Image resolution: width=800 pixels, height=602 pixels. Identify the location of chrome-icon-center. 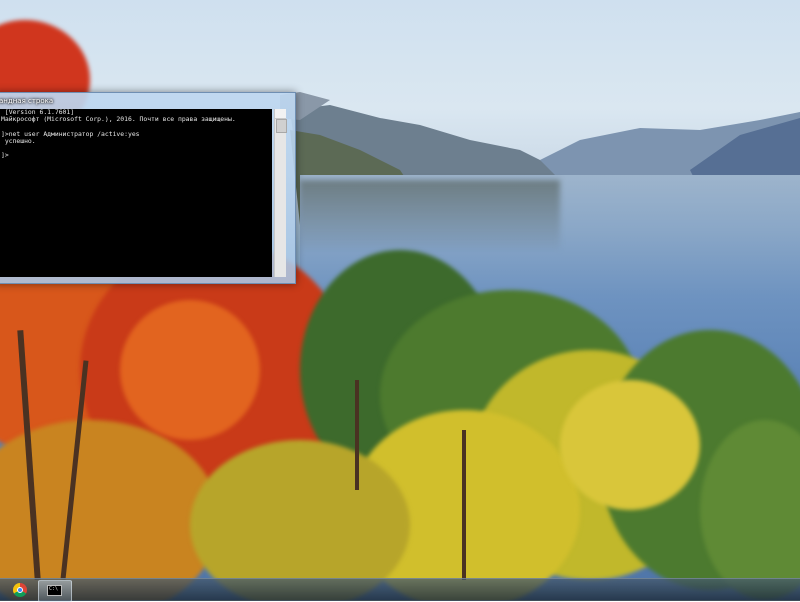
(20, 590).